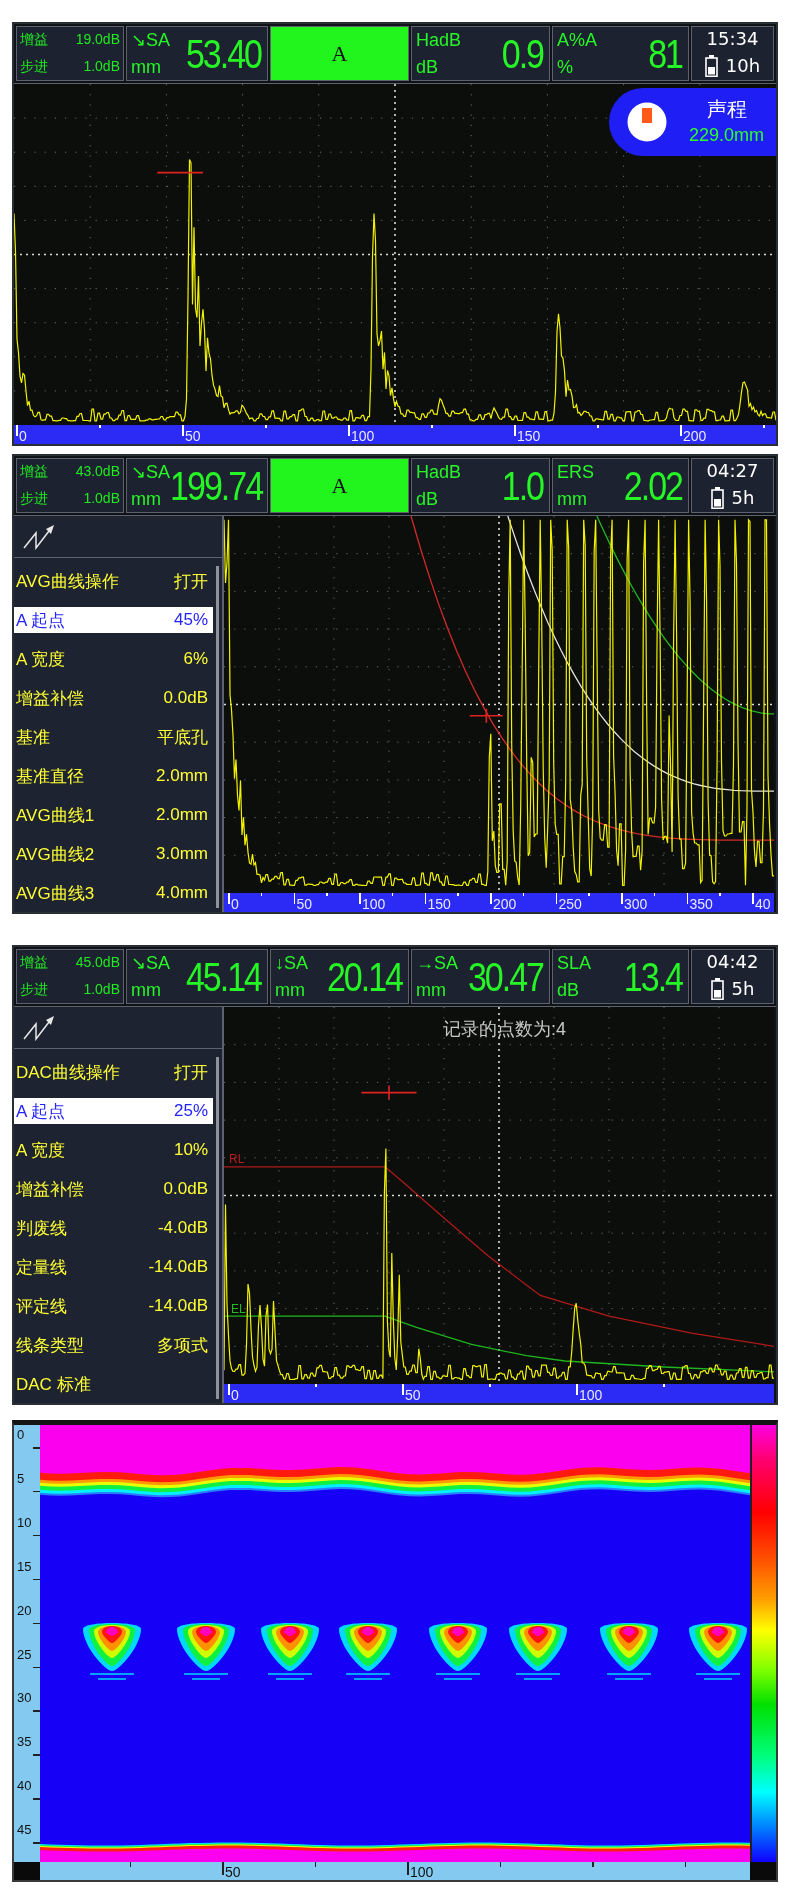  What do you see at coordinates (711, 65) in the screenshot?
I see `battery-icon` at bounding box center [711, 65].